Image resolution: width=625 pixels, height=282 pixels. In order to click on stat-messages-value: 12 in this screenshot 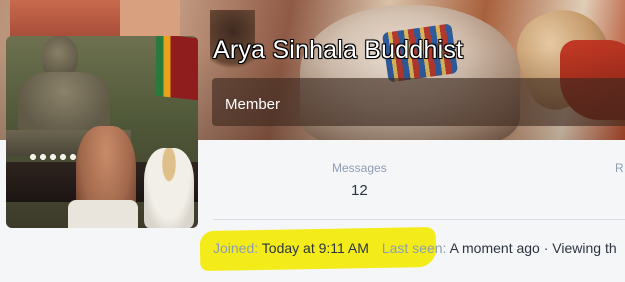, I will do `click(359, 190)`.